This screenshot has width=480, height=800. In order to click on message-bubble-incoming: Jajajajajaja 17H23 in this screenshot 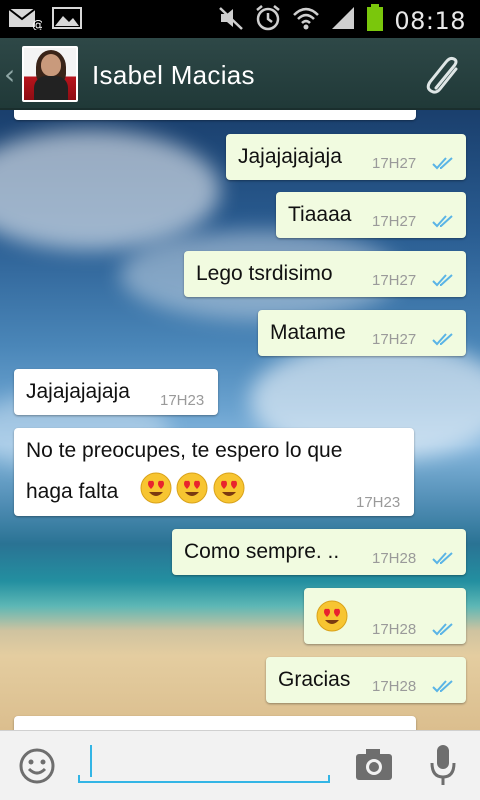, I will do `click(116, 392)`.